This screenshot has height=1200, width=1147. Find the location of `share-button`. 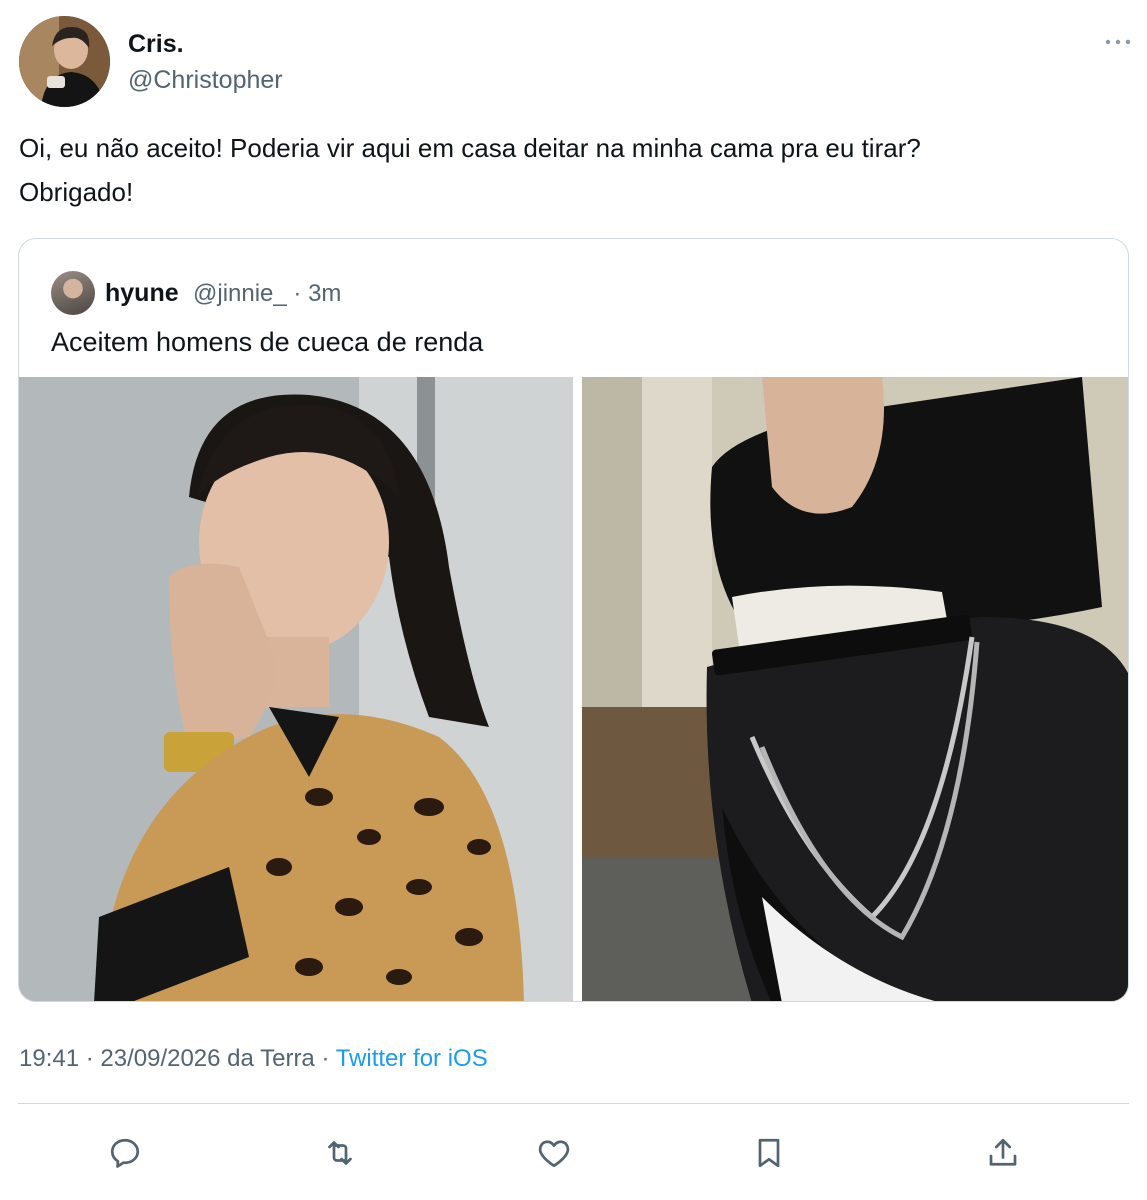

share-button is located at coordinates (1003, 1153).